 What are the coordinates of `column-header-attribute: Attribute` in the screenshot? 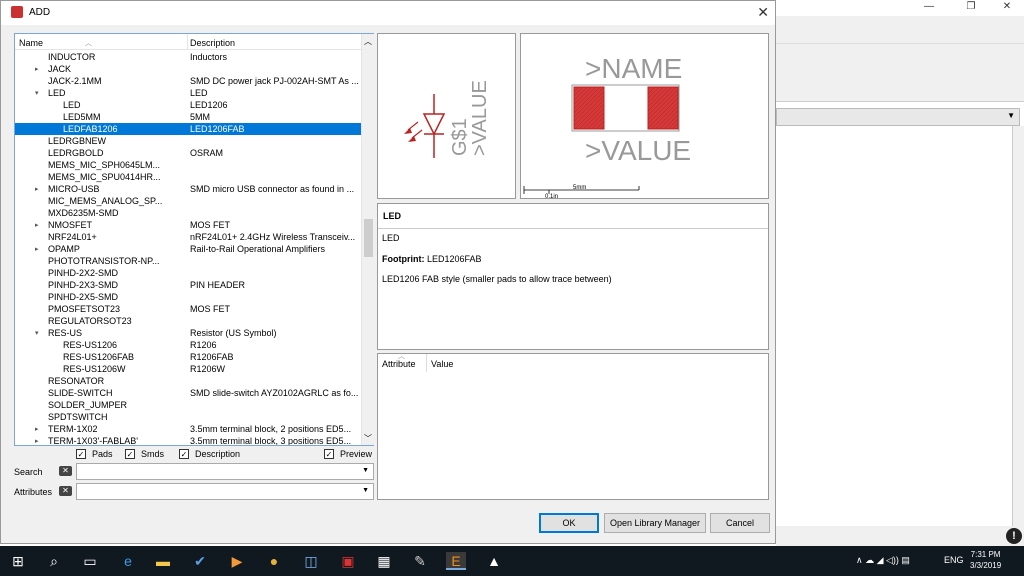 It's located at (399, 364).